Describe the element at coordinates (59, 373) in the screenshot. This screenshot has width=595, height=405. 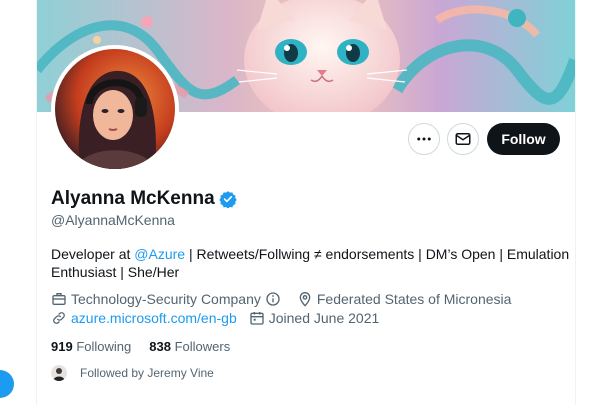
I see `follower-avatar` at that location.